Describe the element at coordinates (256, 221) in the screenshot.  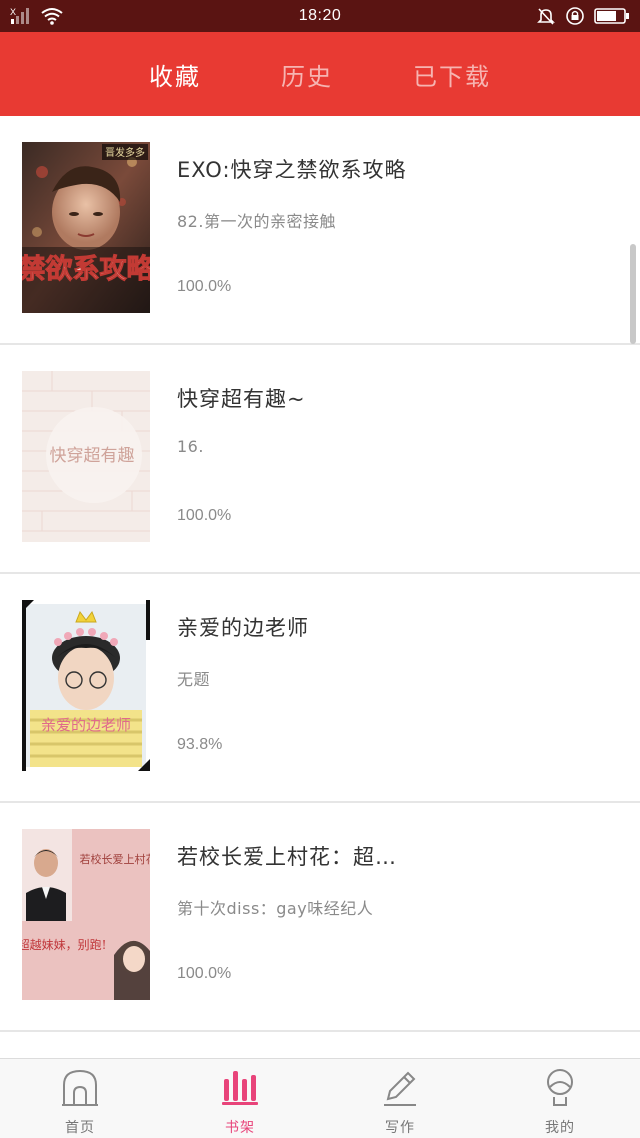
I see `book-chapter: 82.第一次的亲密接触` at that location.